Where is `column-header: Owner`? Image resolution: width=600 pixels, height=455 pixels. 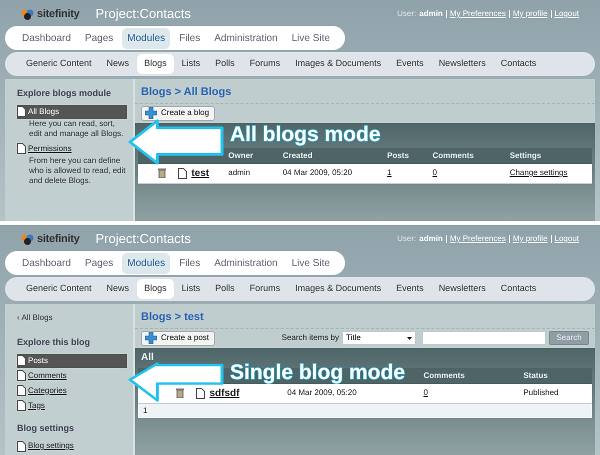 column-header: Owner is located at coordinates (241, 155).